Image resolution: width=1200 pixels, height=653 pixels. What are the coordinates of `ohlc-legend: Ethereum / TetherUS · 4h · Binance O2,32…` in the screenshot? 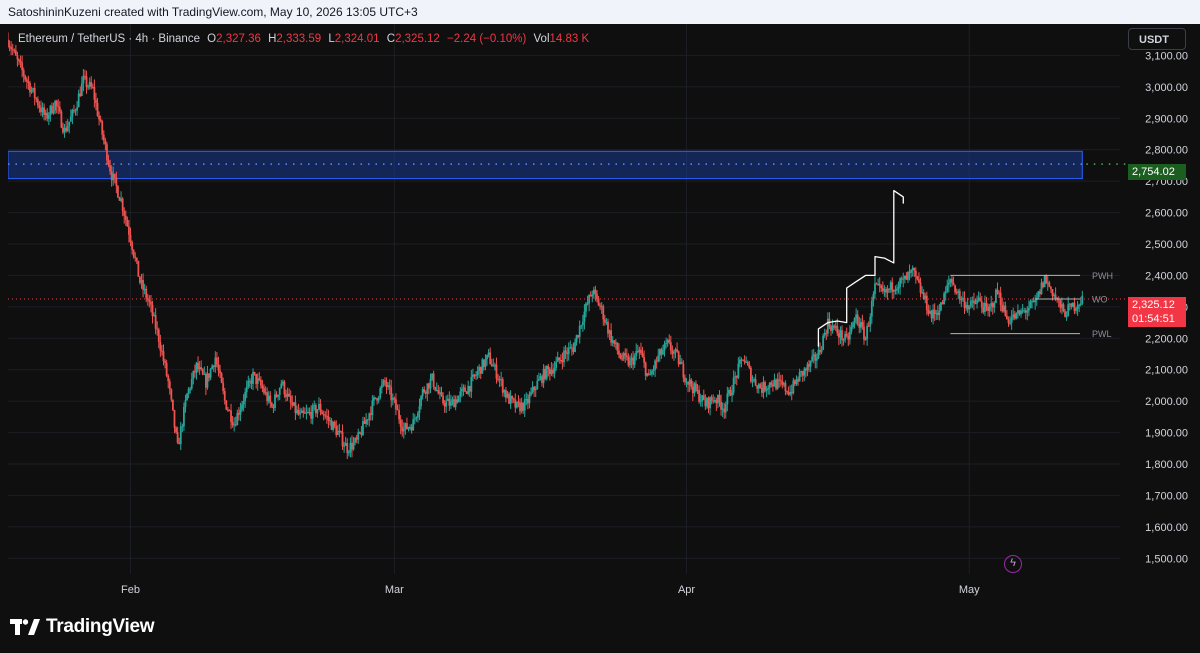 It's located at (303, 39).